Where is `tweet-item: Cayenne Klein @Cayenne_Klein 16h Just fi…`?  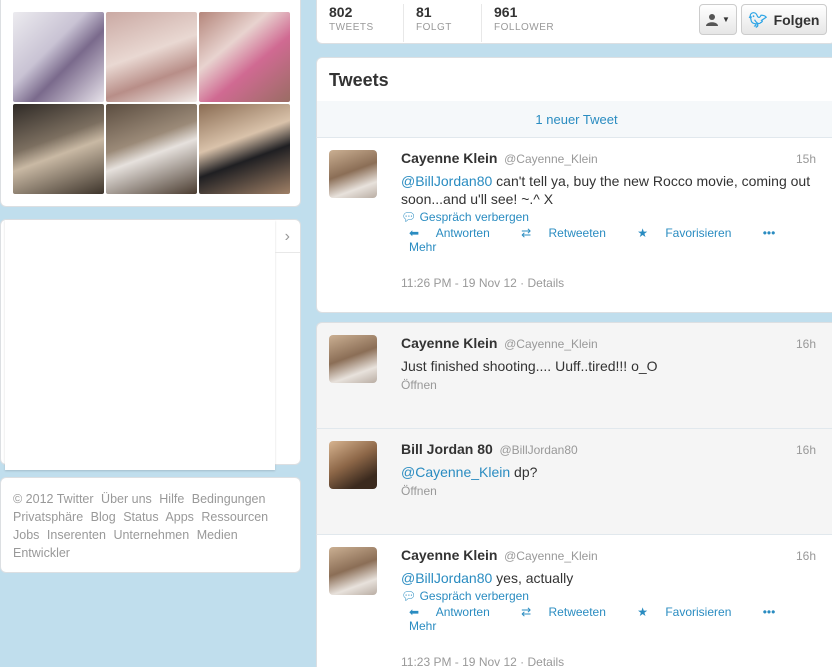 tweet-item: Cayenne Klein @Cayenne_Klein 16h Just fi… is located at coordinates (574, 375).